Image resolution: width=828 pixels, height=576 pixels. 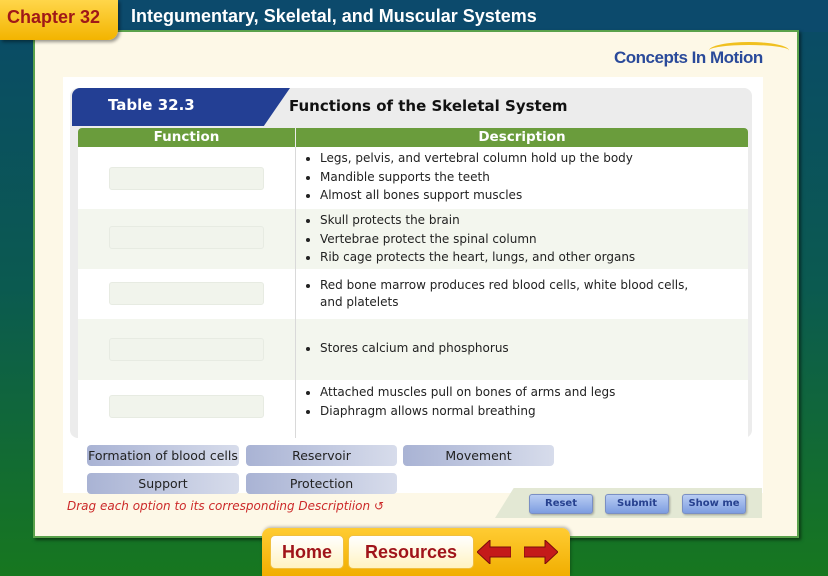 What do you see at coordinates (379, 506) in the screenshot?
I see `refresh-arrow-icon: ↺` at bounding box center [379, 506].